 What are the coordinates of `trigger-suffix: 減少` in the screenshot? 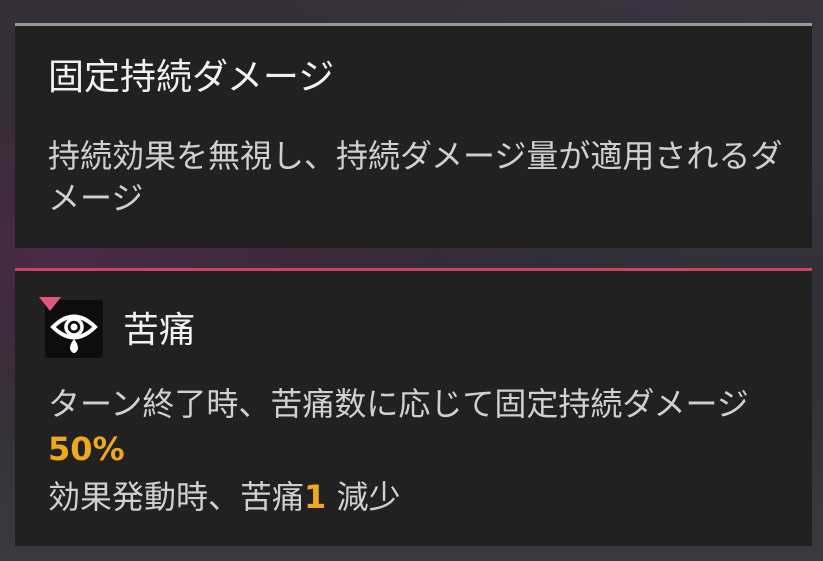 It's located at (363, 497).